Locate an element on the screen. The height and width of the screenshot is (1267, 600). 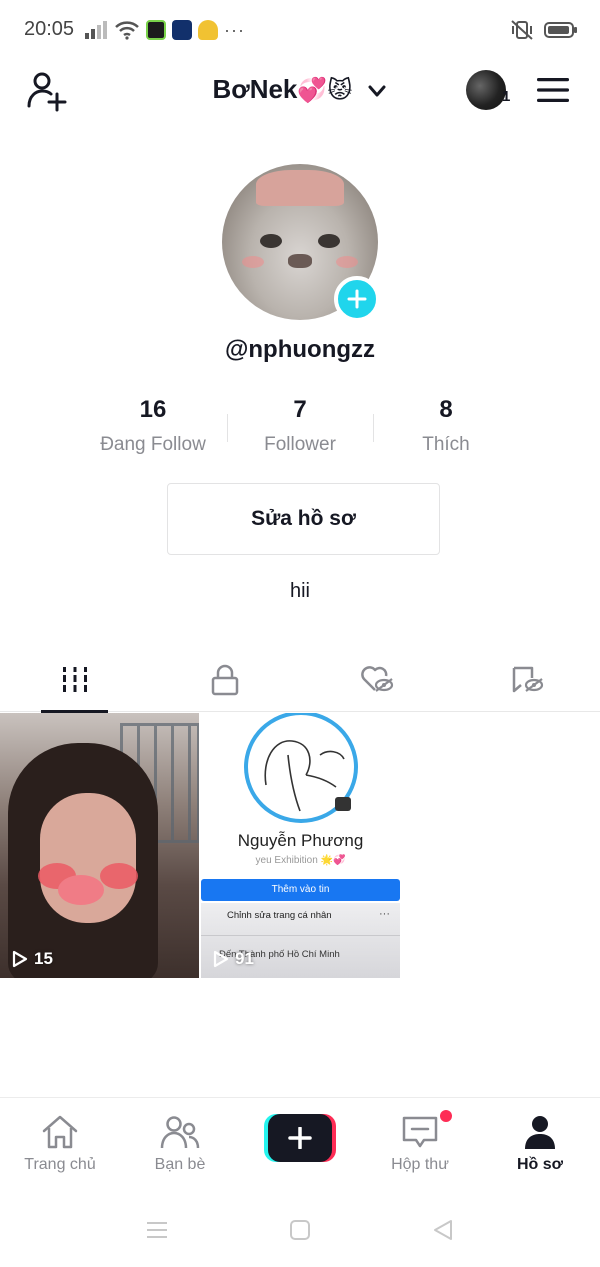
avatar-eye-left is located at coordinates (271, 241).